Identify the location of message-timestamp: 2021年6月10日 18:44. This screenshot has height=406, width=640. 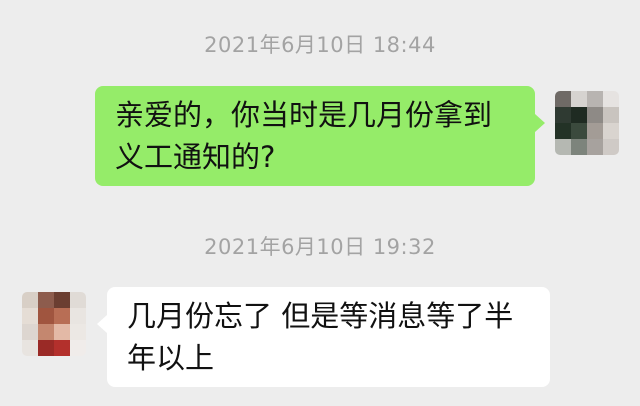
(320, 45).